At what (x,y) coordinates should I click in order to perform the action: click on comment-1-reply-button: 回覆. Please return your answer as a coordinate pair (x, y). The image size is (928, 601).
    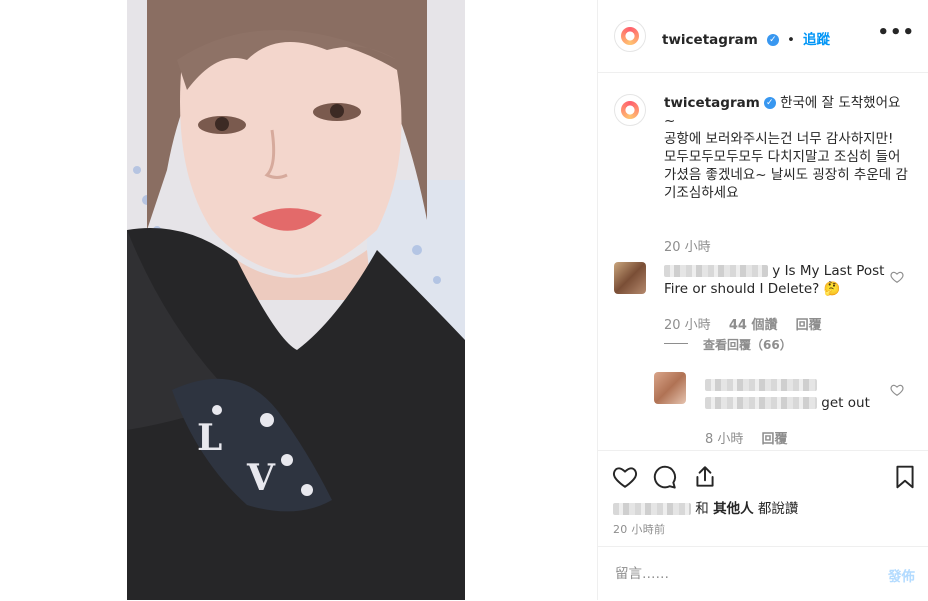
    Looking at the image, I should click on (809, 325).